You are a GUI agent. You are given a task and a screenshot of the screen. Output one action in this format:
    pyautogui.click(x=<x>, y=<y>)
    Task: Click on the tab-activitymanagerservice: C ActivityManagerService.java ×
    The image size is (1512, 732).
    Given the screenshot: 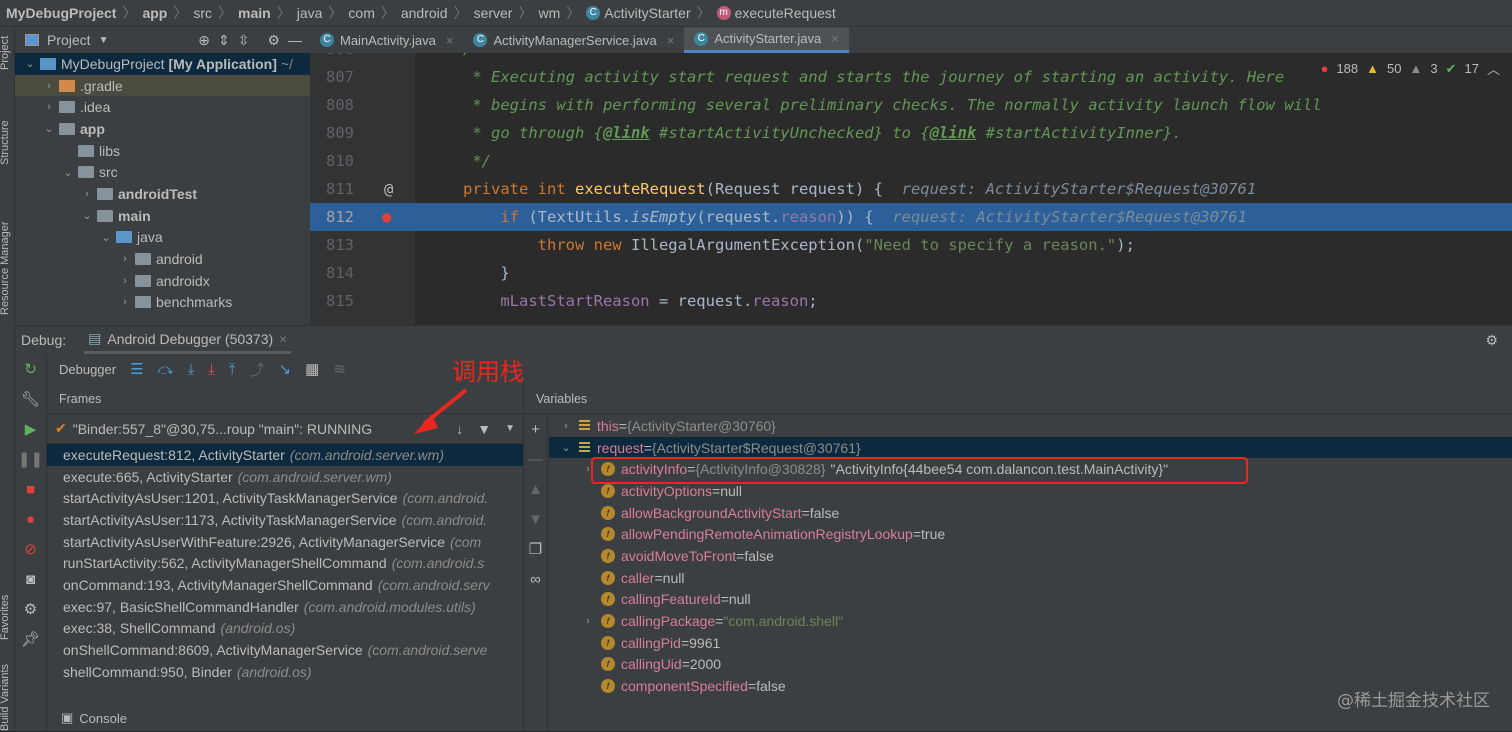 What is the action you would take?
    pyautogui.click(x=573, y=40)
    